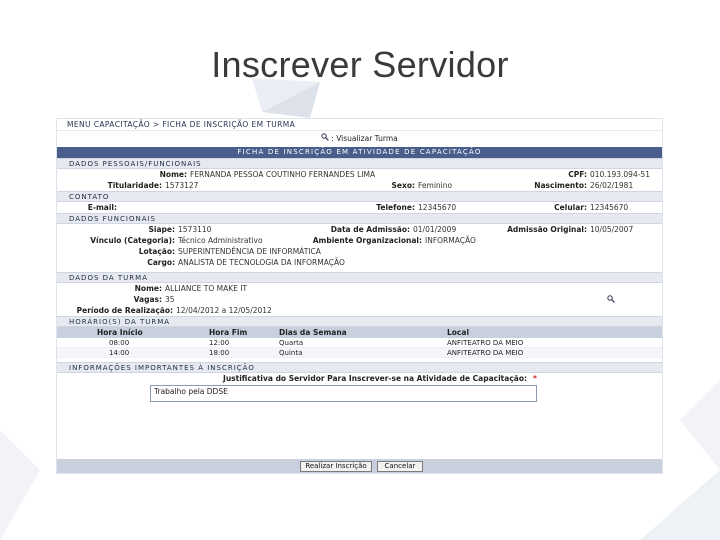  I want to click on section-contato: Contato, so click(359, 196).